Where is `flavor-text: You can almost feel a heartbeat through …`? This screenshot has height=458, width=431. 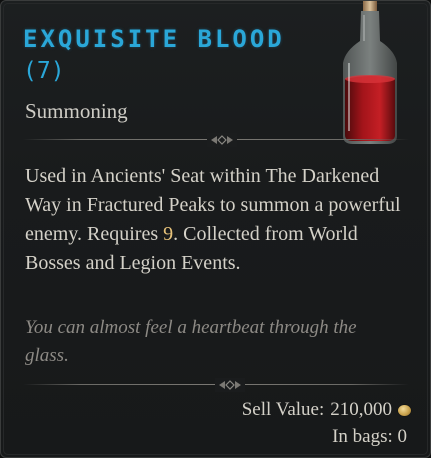
flavor-text: You can almost feel a heartbeat through … is located at coordinates (191, 341).